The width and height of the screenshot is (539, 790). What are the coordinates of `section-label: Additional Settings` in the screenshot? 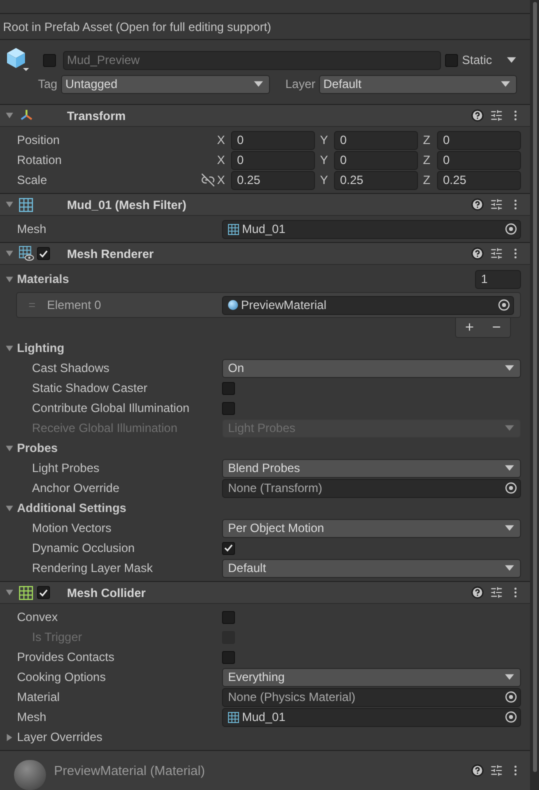 It's located at (71, 508).